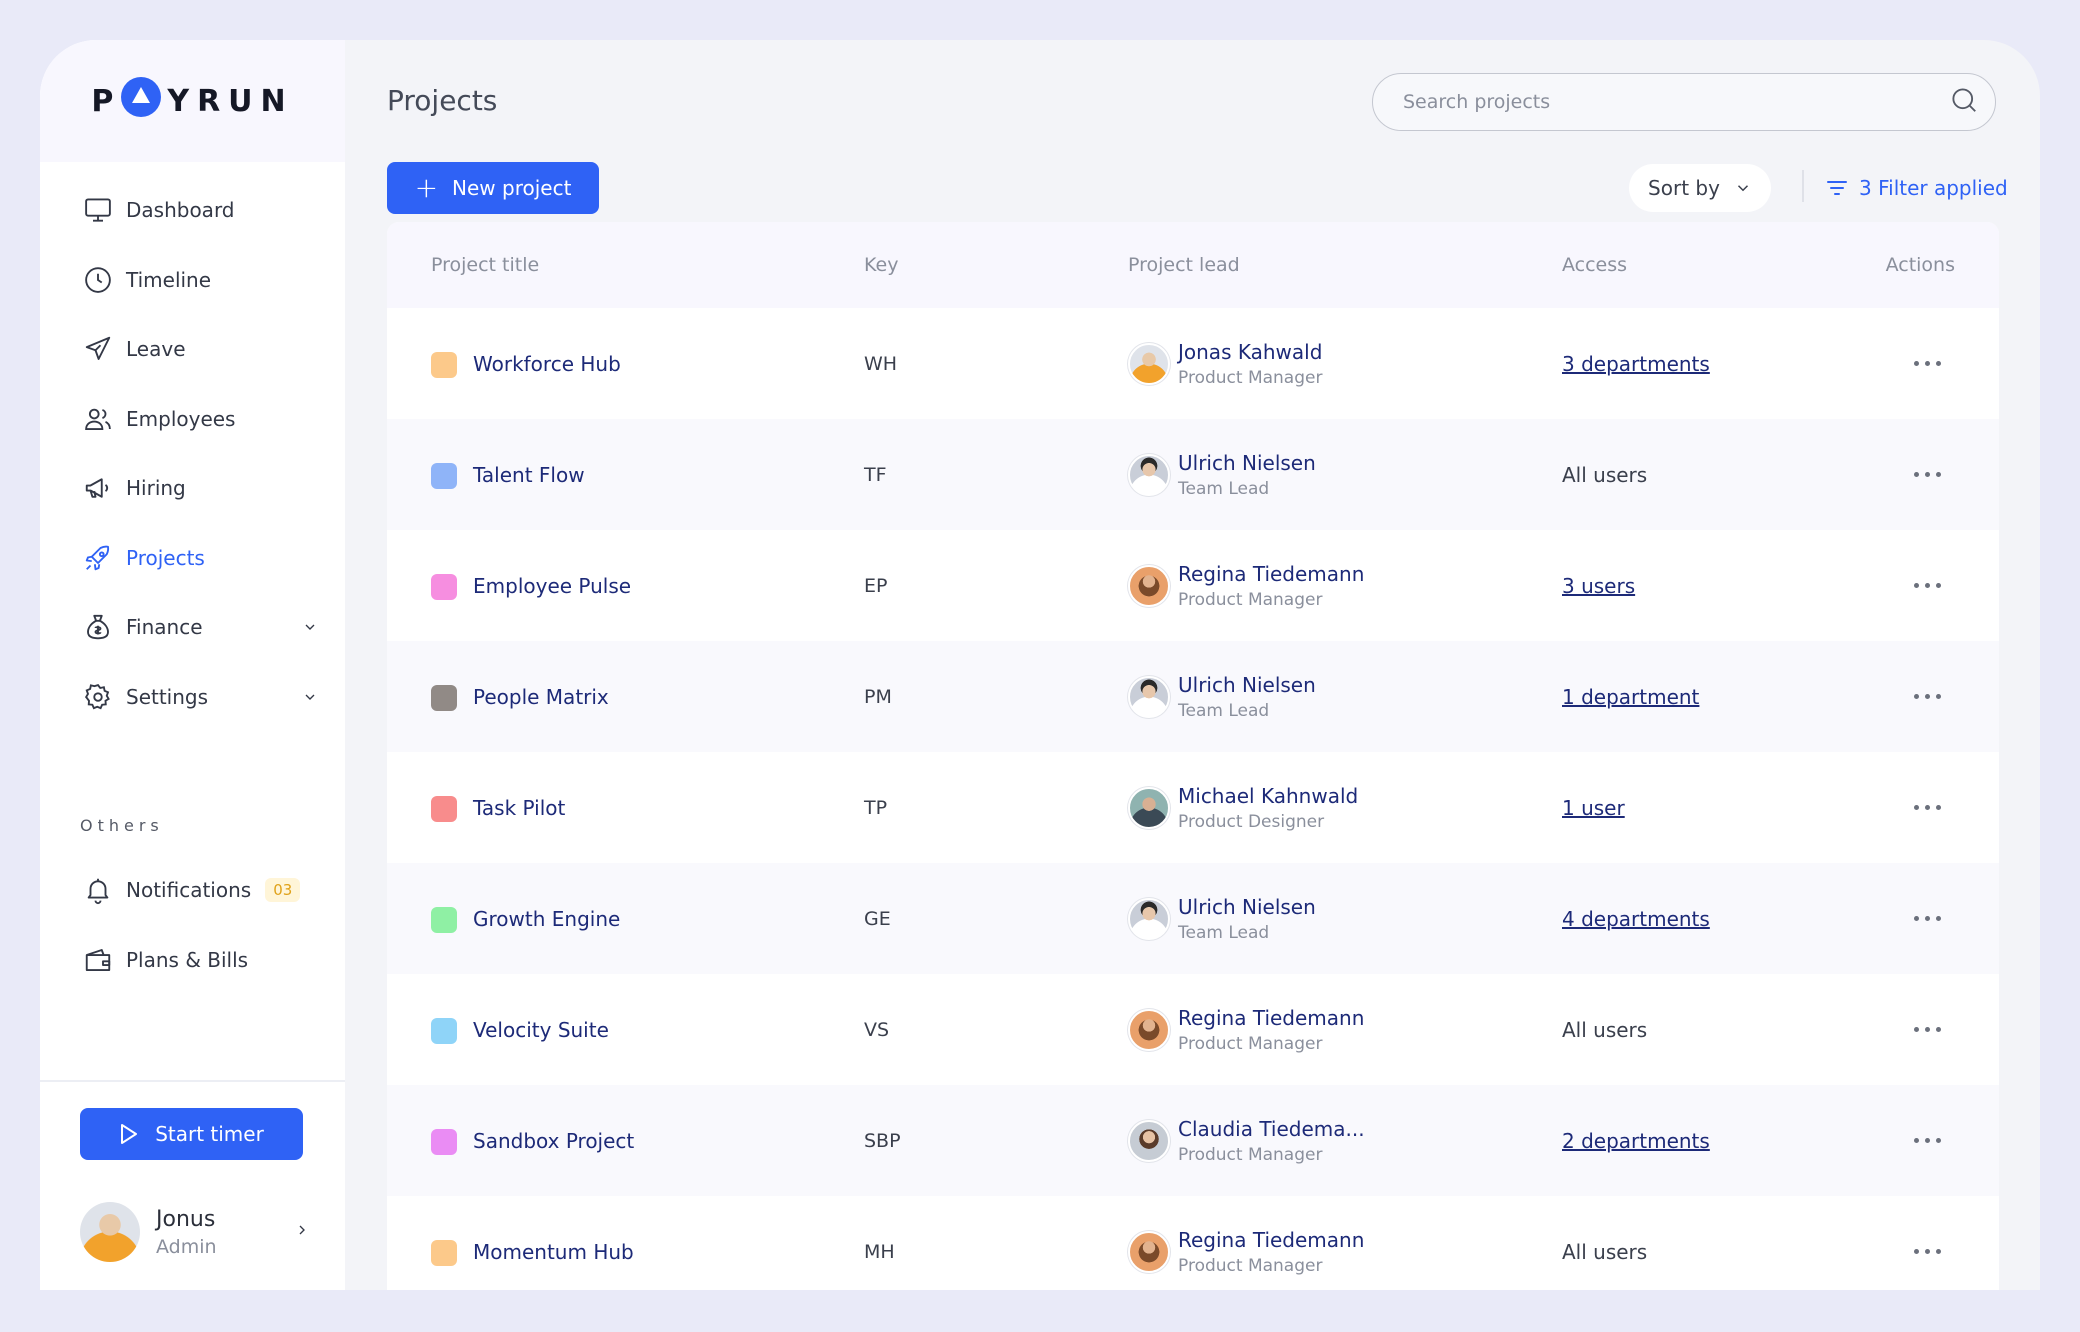  What do you see at coordinates (1247, 462) in the screenshot?
I see `lead-name: Ulrich Nielsen` at bounding box center [1247, 462].